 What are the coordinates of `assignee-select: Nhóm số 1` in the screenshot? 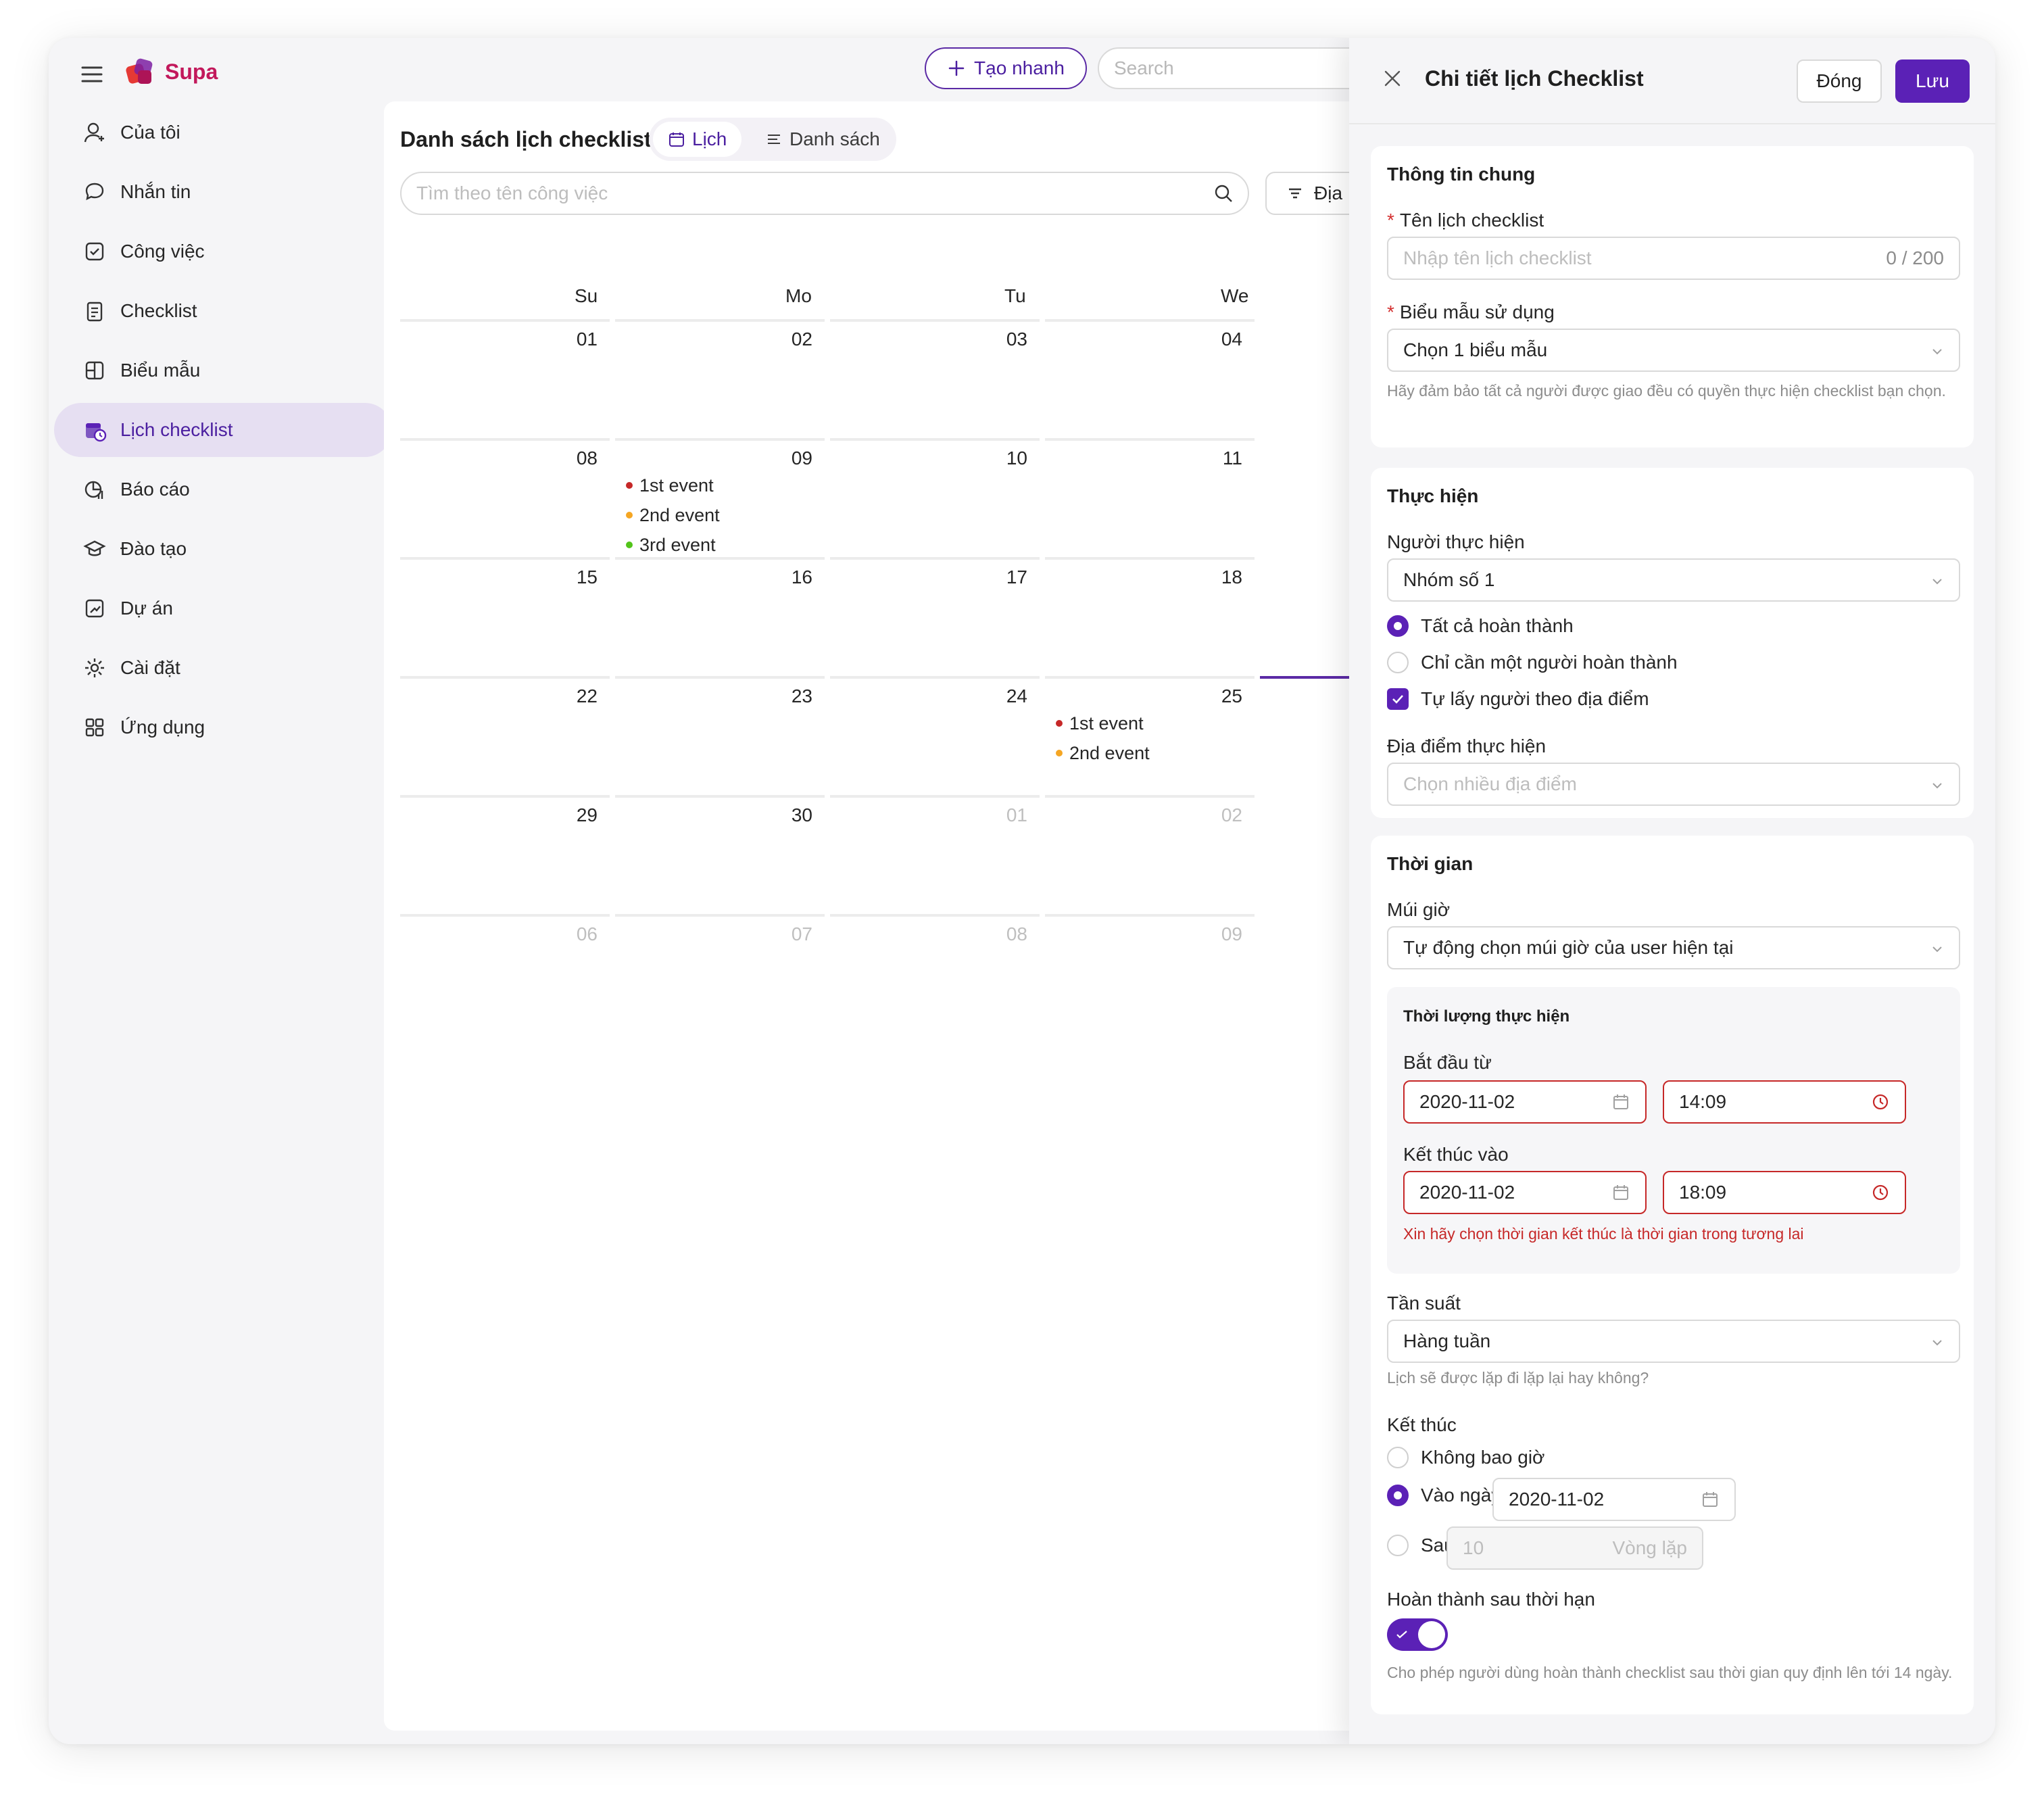 It's located at (1673, 580).